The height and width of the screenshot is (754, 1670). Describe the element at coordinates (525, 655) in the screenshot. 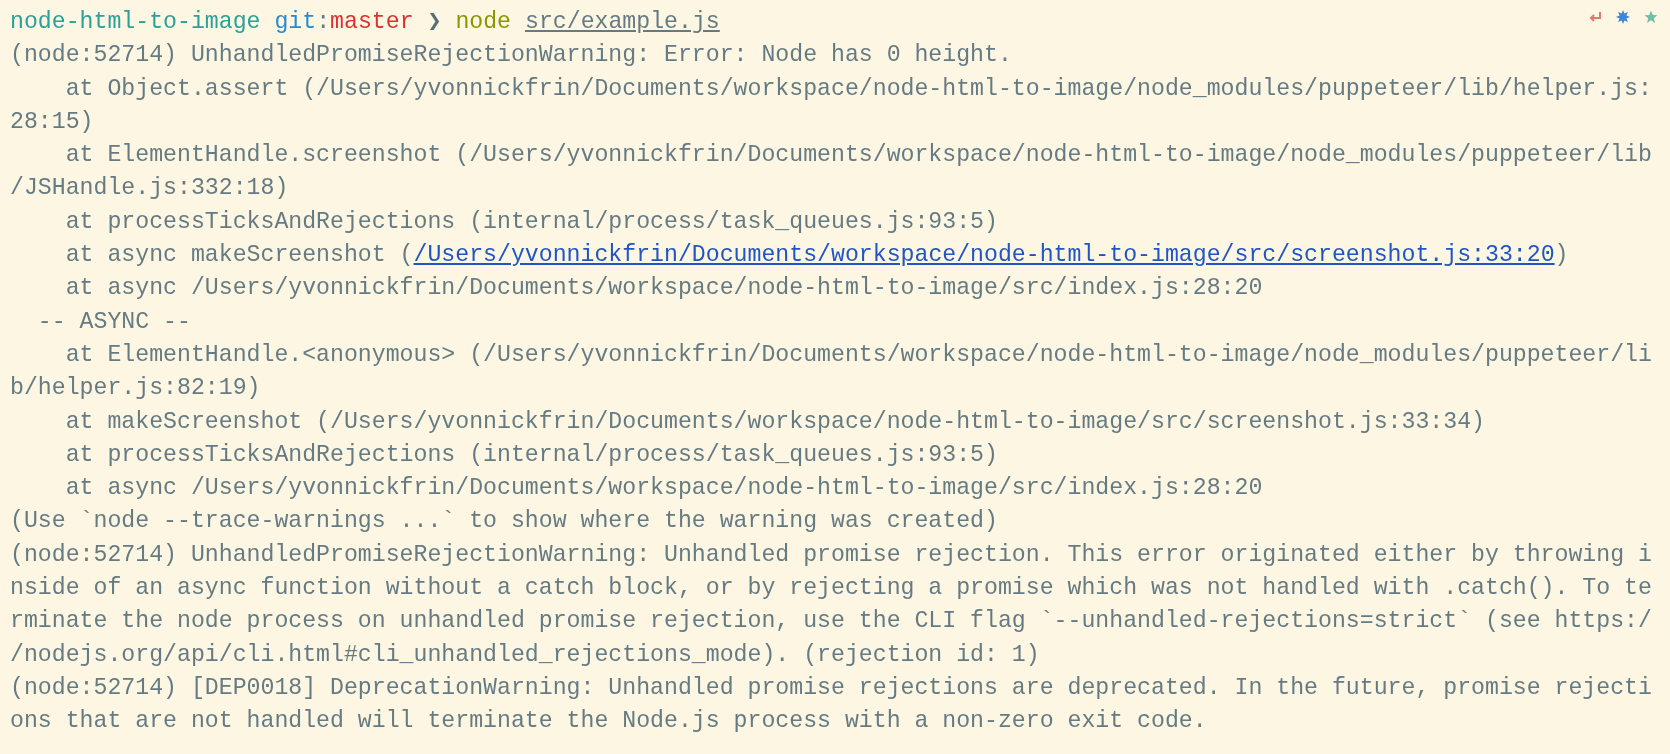

I see `output-line: /nodejs.org/api/cli.html#cli_unhandled_rejections_mode). (rejection id: 1)` at that location.